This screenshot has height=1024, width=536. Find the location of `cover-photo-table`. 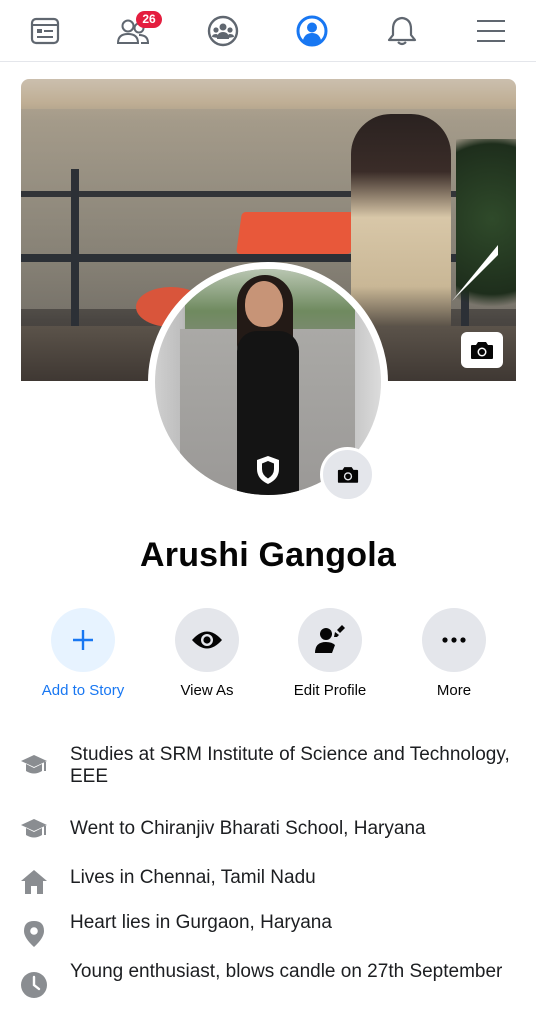

cover-photo-table is located at coordinates (296, 233).